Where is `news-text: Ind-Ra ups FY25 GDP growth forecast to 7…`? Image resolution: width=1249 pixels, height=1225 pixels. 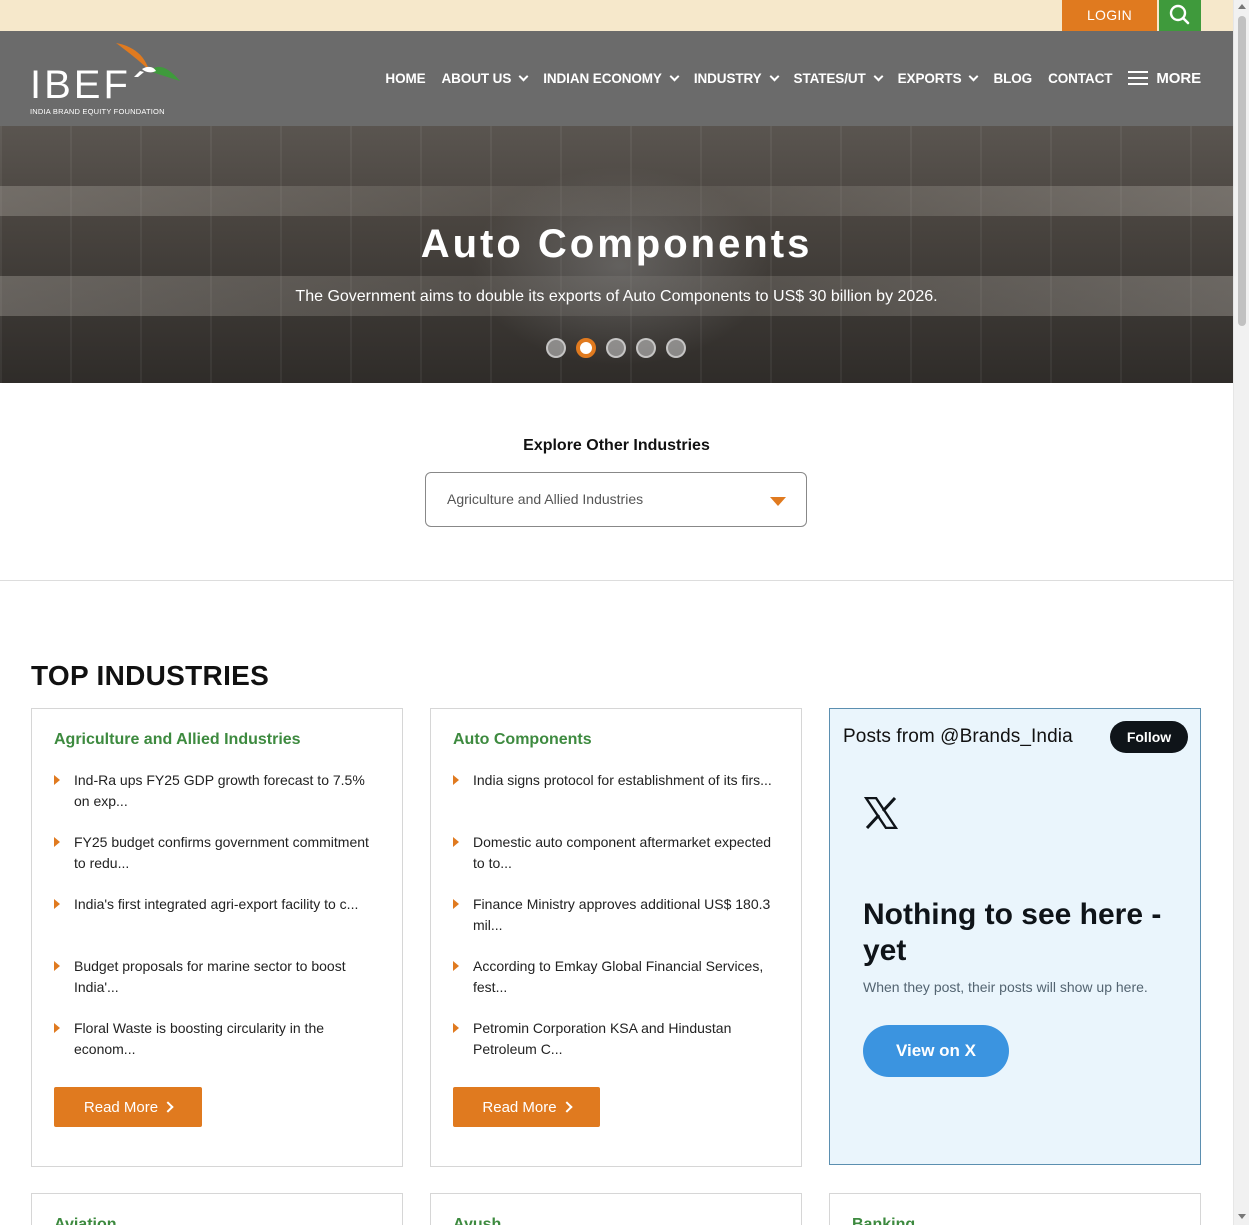 news-text: Ind-Ra ups FY25 GDP growth forecast to 7… is located at coordinates (219, 790).